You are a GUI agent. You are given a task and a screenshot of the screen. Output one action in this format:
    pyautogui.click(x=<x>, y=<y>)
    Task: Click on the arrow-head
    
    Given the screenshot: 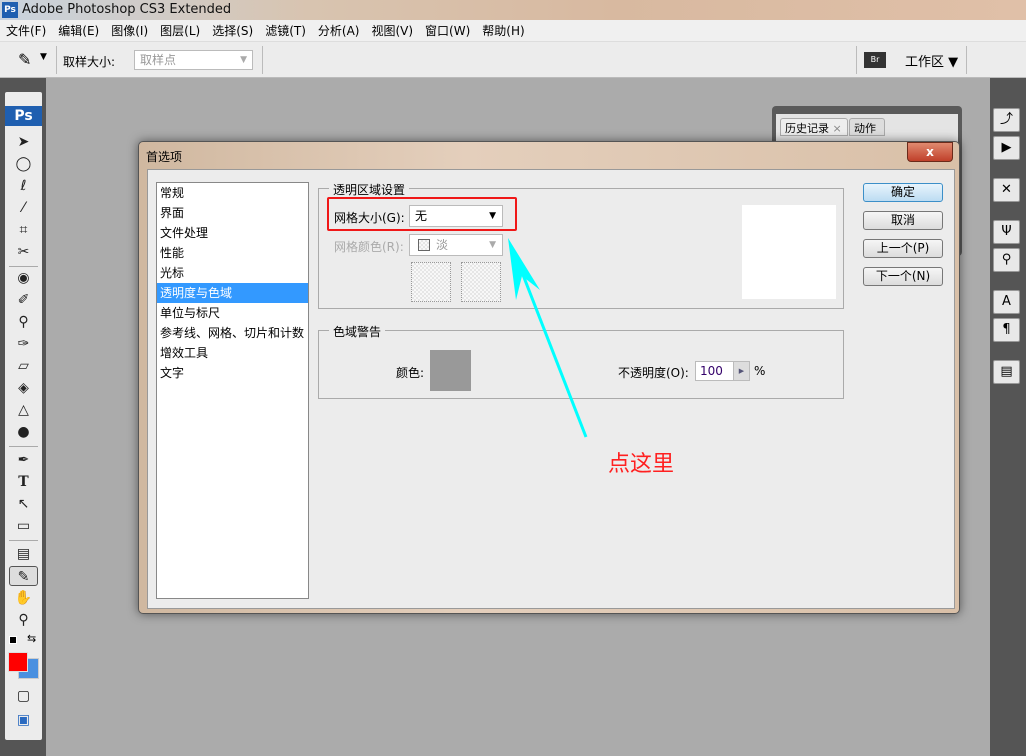 What is the action you would take?
    pyautogui.click(x=524, y=269)
    